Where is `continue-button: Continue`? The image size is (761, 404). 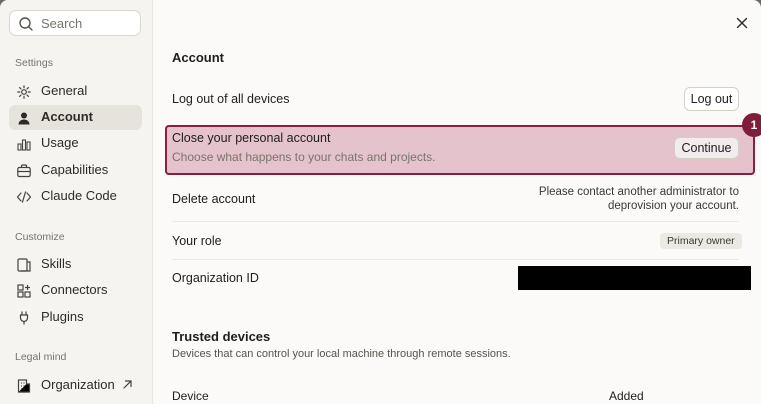
continue-button: Continue is located at coordinates (706, 148).